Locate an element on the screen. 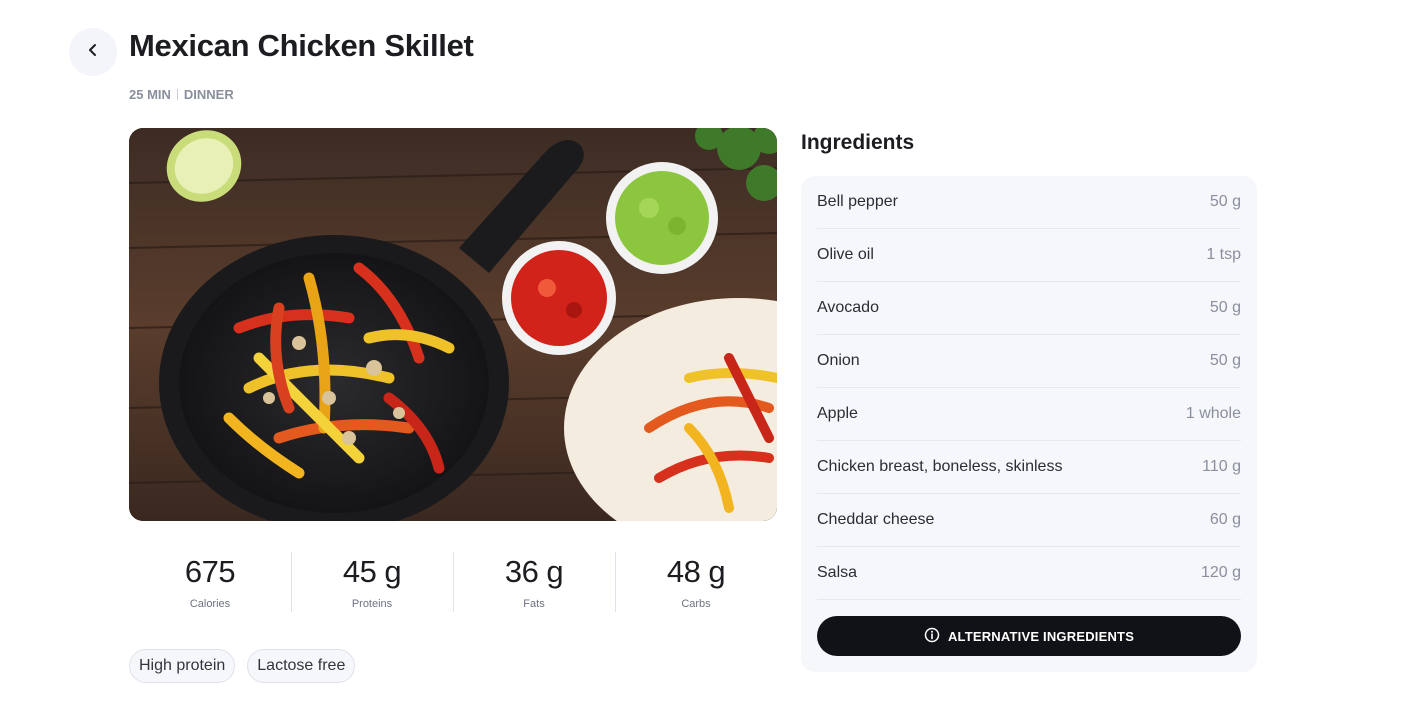 Image resolution: width=1428 pixels, height=708 pixels. recipe-meta: 25 MIN DINNER is located at coordinates (181, 94).